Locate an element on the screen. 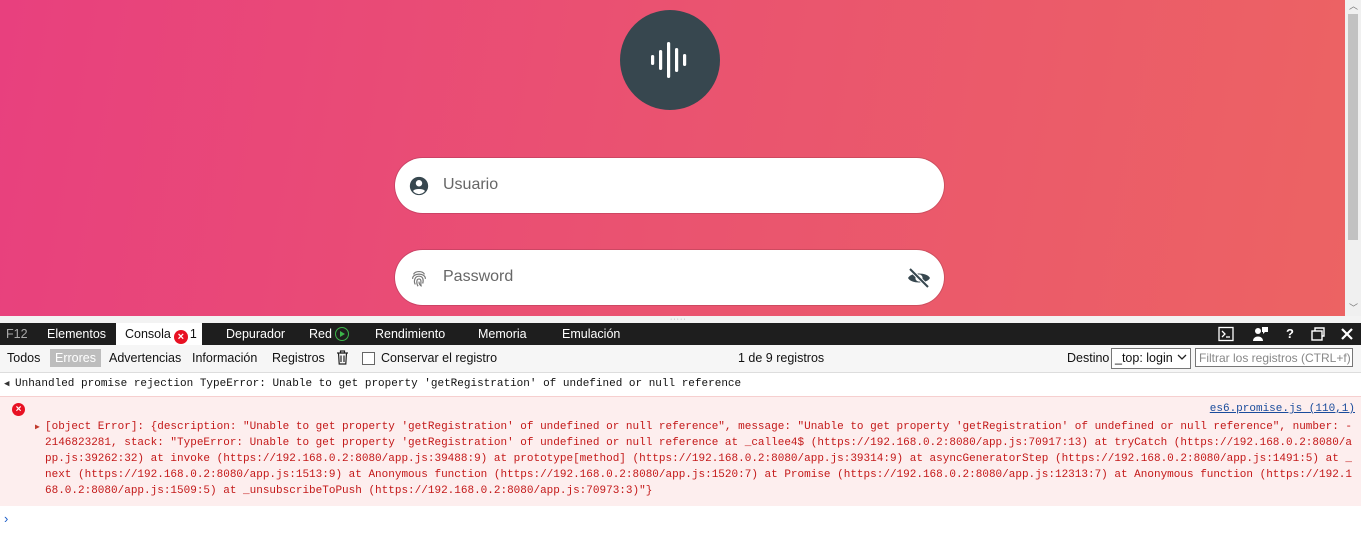 This screenshot has width=1361, height=535. destino-select: _top: login is located at coordinates (1151, 358).